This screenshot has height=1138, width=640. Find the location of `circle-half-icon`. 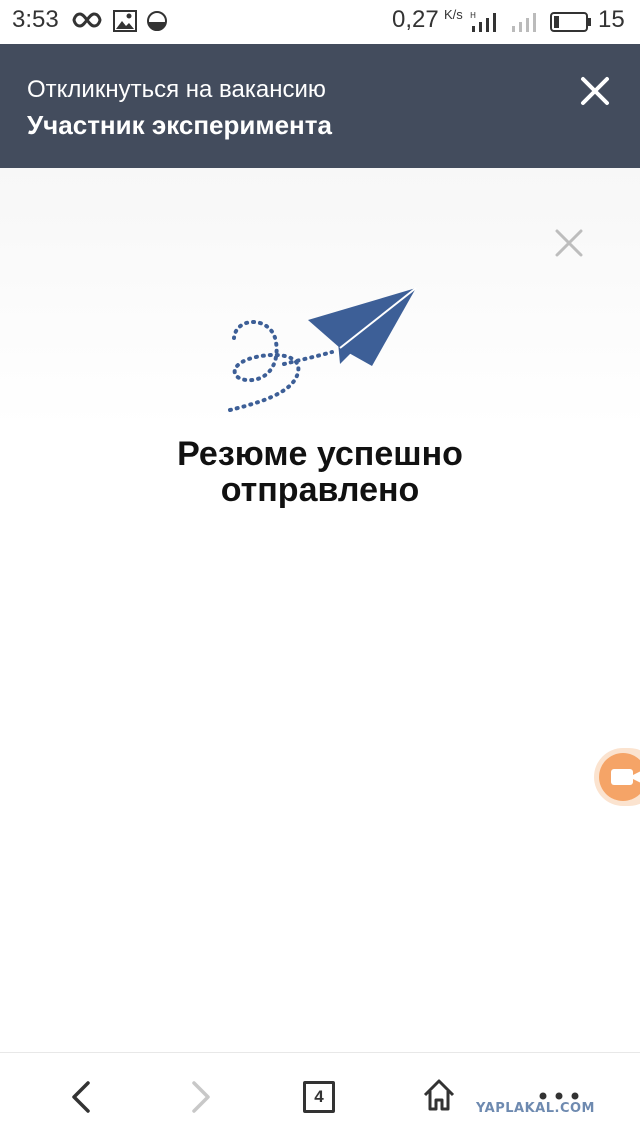

circle-half-icon is located at coordinates (157, 21).